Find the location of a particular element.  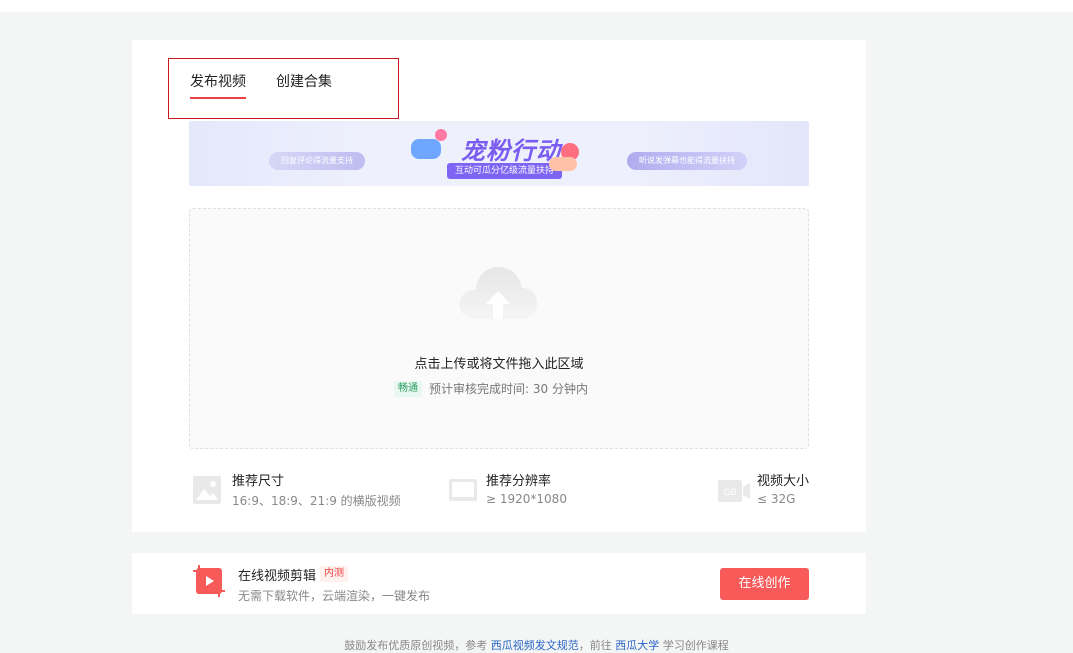

banner-right-pill: 听说发弹幕也能得流量扶持 is located at coordinates (687, 161).